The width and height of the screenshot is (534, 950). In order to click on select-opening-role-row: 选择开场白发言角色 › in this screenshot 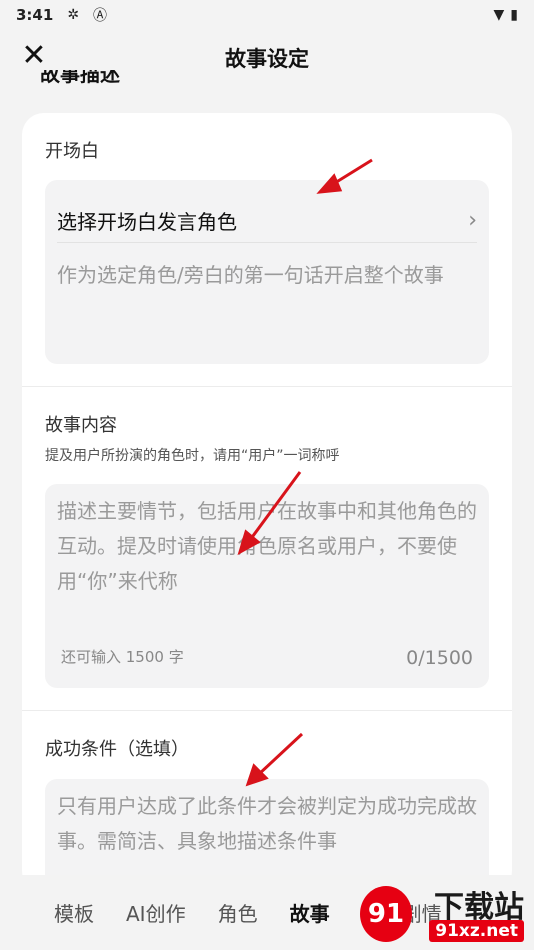, I will do `click(267, 220)`.